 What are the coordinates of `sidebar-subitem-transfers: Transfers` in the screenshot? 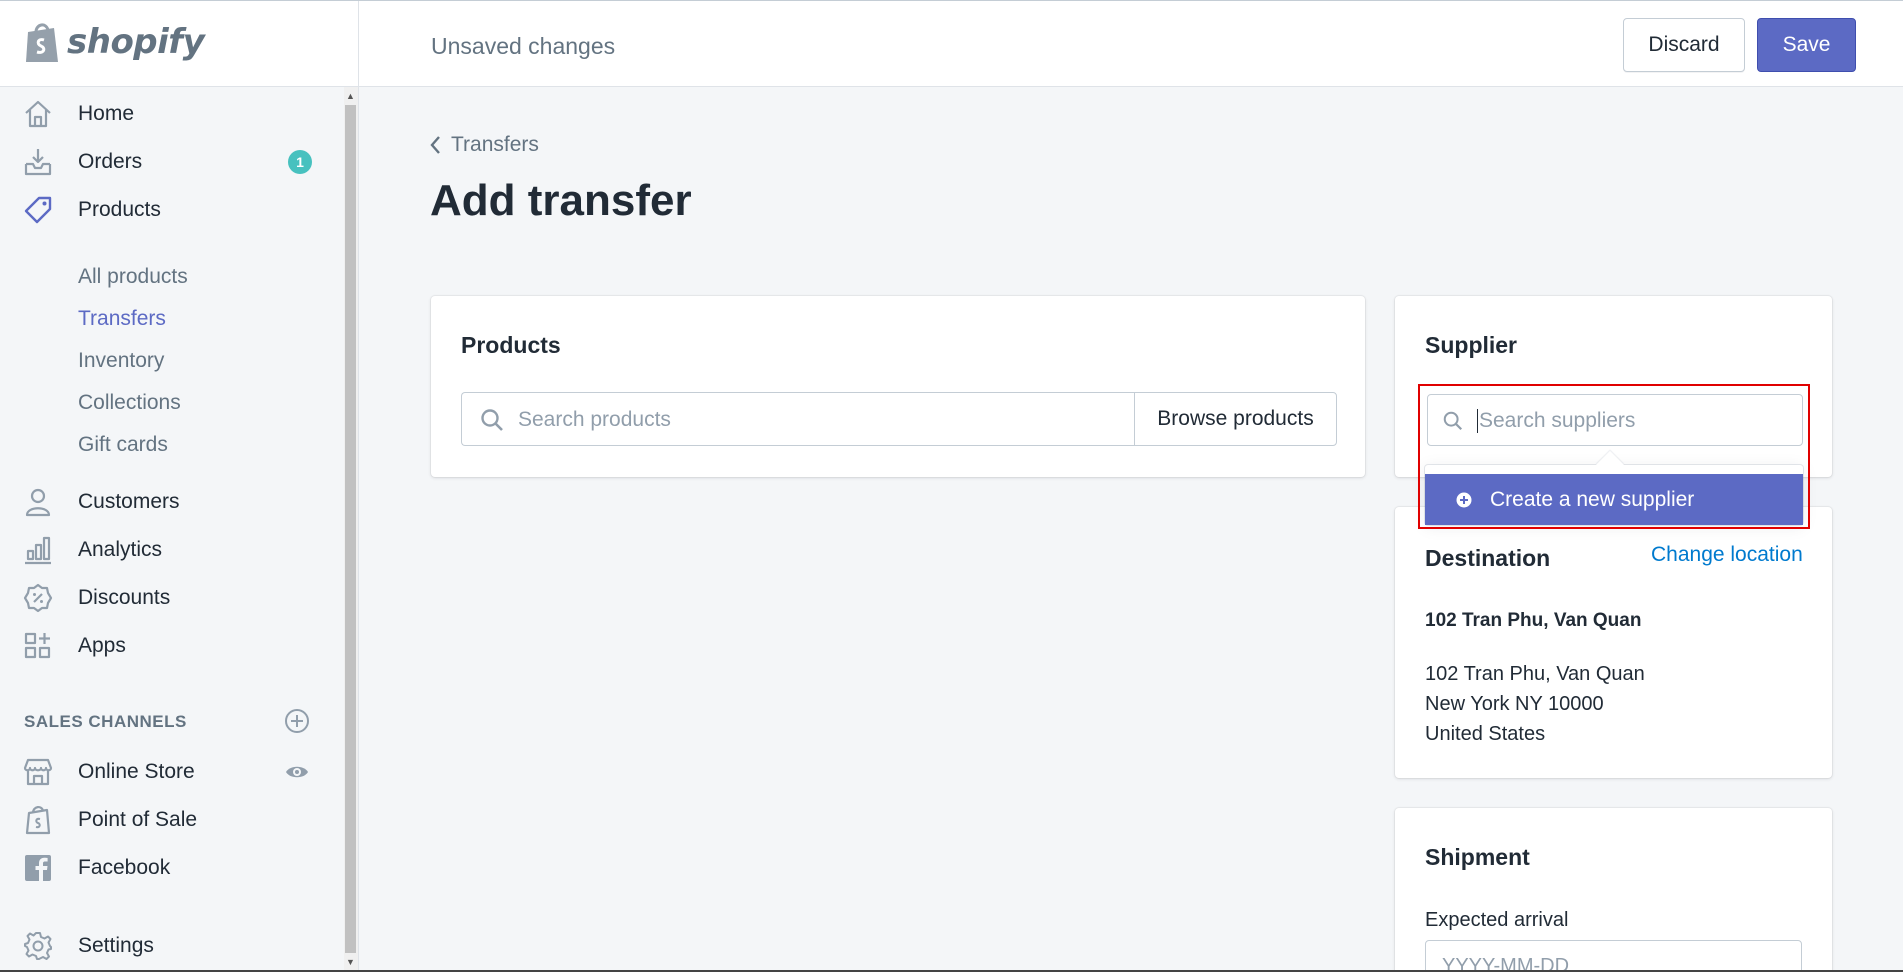 It's located at (122, 319).